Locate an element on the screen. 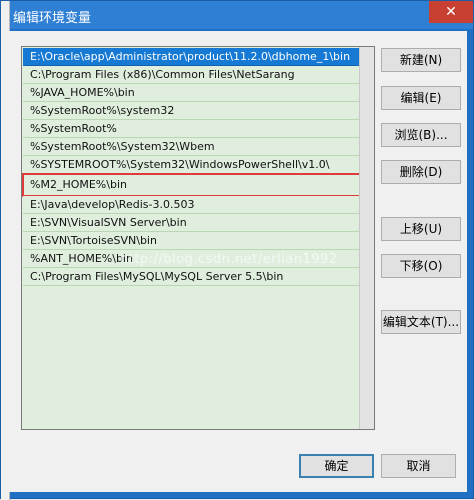  close-icon: ✕ is located at coordinates (451, 12).